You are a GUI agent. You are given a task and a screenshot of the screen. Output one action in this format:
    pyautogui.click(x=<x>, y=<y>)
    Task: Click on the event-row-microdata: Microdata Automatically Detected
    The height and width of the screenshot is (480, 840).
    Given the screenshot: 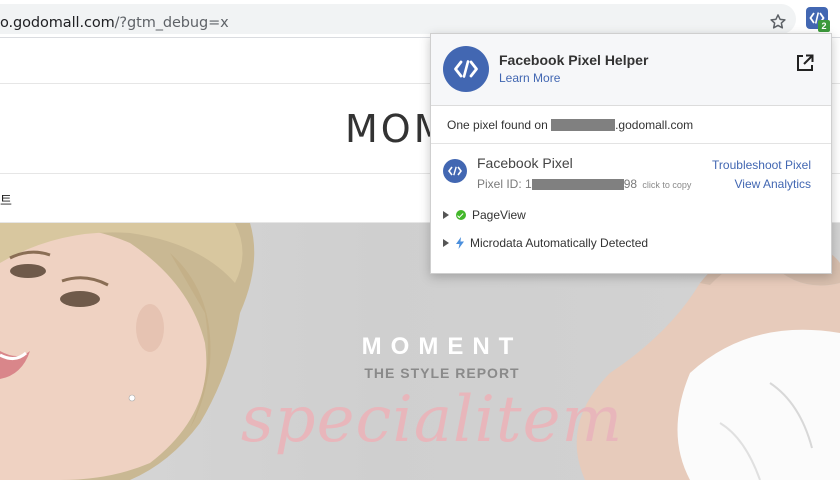 What is the action you would take?
    pyautogui.click(x=545, y=243)
    